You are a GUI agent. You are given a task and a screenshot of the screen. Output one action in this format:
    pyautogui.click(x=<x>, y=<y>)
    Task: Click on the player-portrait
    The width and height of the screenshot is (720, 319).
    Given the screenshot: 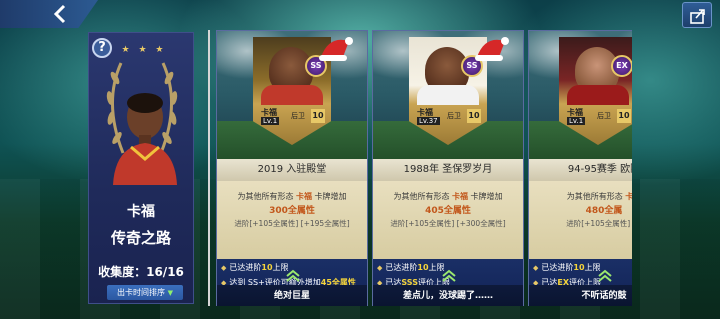 What is the action you would take?
    pyautogui.click(x=145, y=139)
    